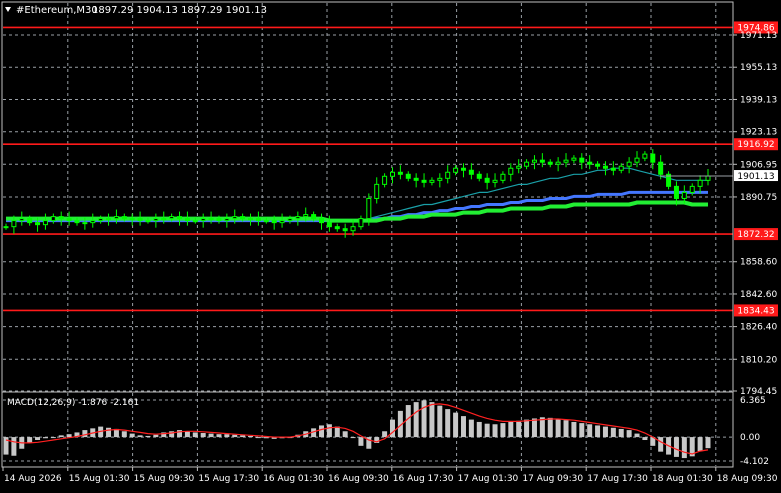 The width and height of the screenshot is (781, 493). Describe the element at coordinates (758, 68) in the screenshot. I see `price-tick-label: 1955.13` at that location.